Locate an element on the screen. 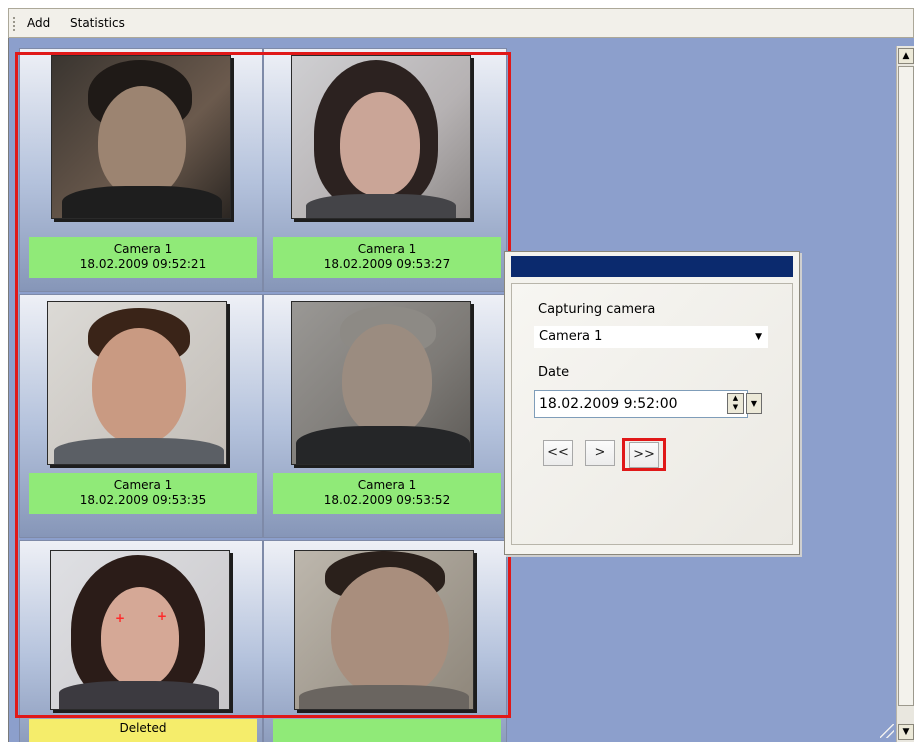  face-caption: Camera 1 18.02.2009 09:53:27 is located at coordinates (387, 257).